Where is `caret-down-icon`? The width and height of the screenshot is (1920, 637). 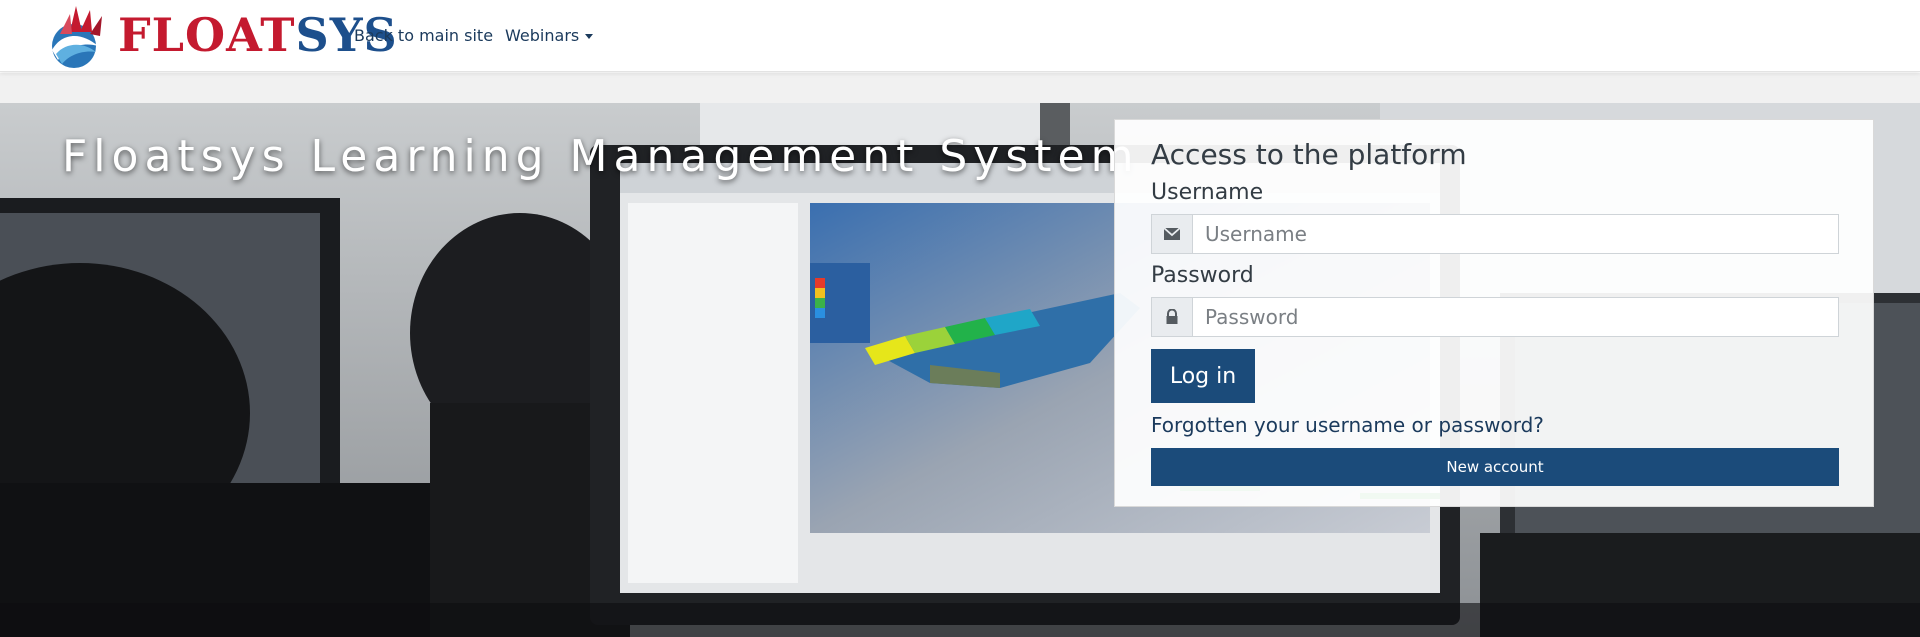 caret-down-icon is located at coordinates (589, 36).